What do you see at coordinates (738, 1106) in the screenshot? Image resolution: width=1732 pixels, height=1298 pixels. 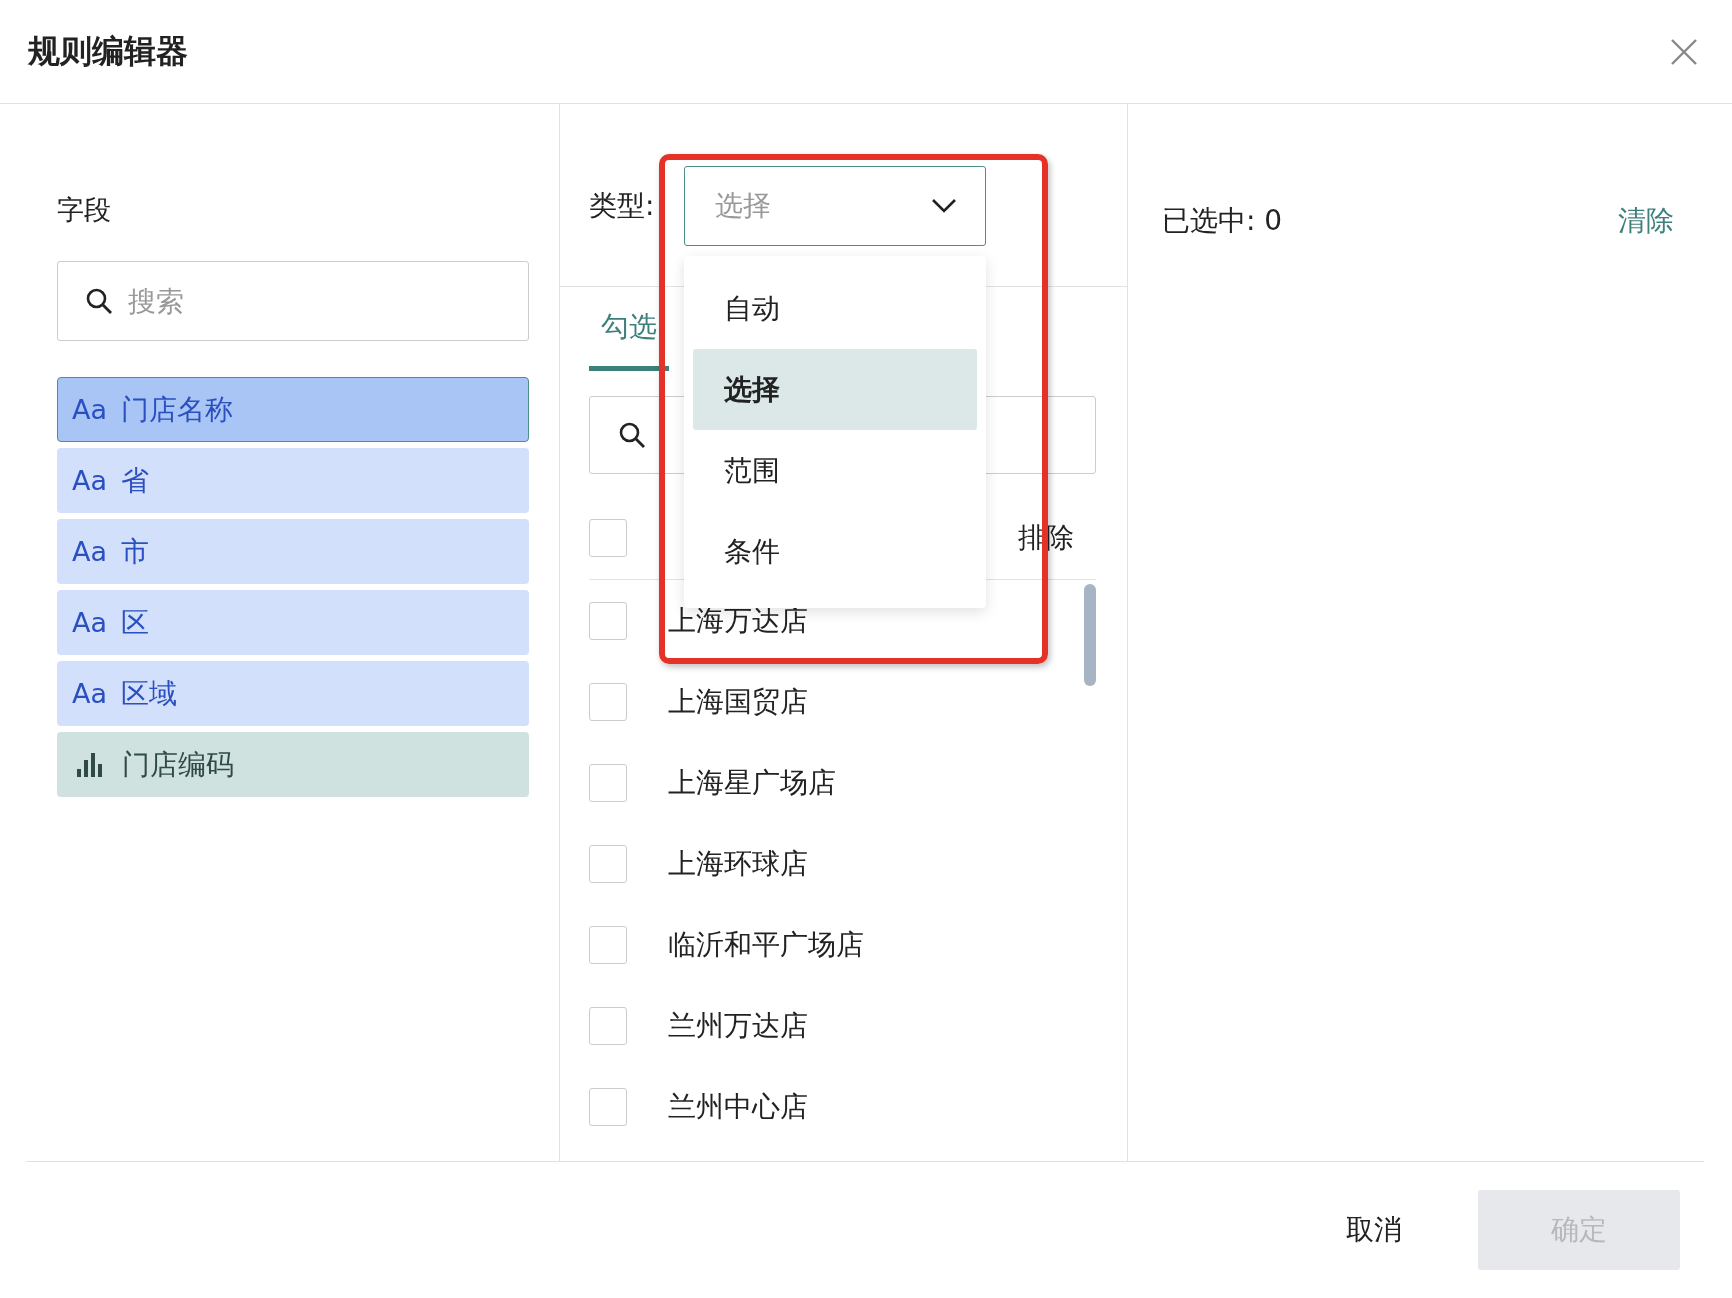 I see `value-label: 兰州中心店` at bounding box center [738, 1106].